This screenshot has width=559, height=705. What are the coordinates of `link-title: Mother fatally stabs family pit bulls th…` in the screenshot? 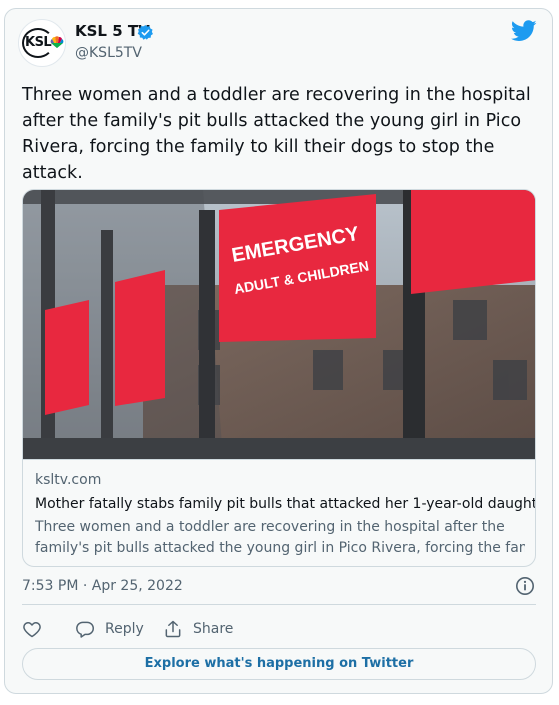 It's located at (285, 504).